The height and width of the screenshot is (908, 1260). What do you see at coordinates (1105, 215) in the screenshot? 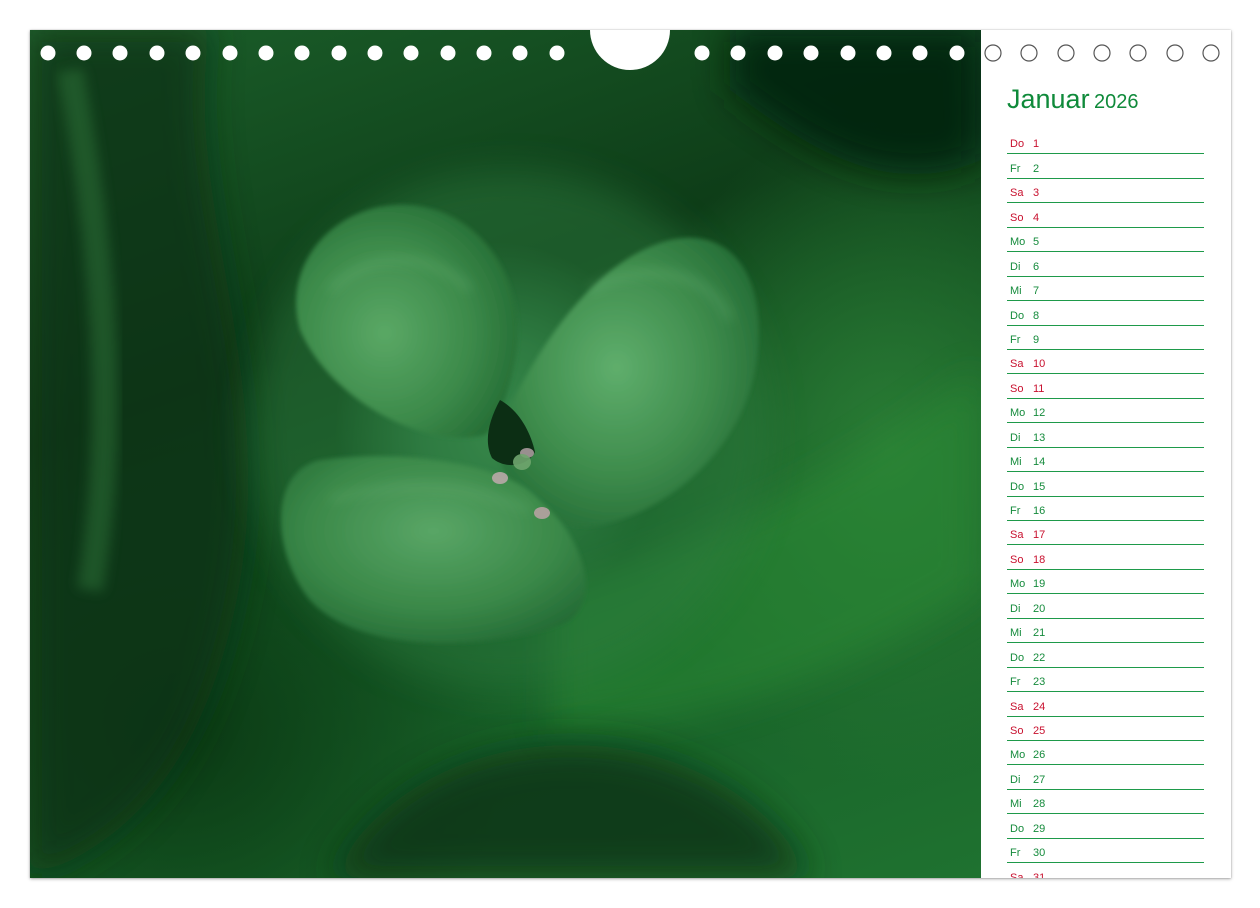
I see `day-row: So 4` at bounding box center [1105, 215].